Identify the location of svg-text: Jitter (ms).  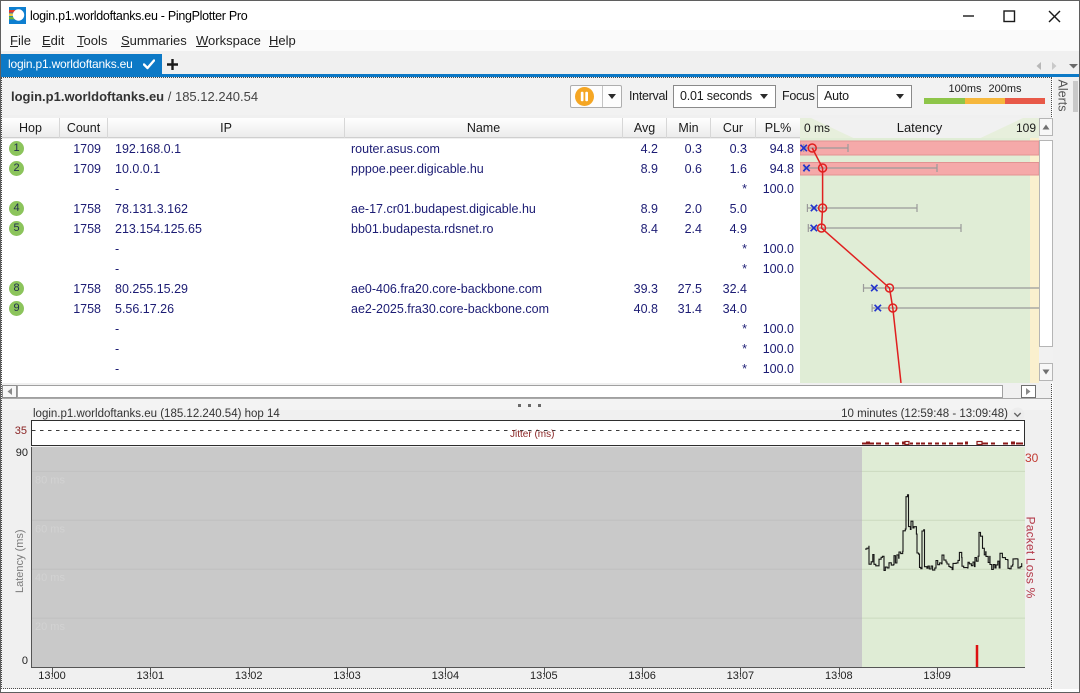
(532, 434).